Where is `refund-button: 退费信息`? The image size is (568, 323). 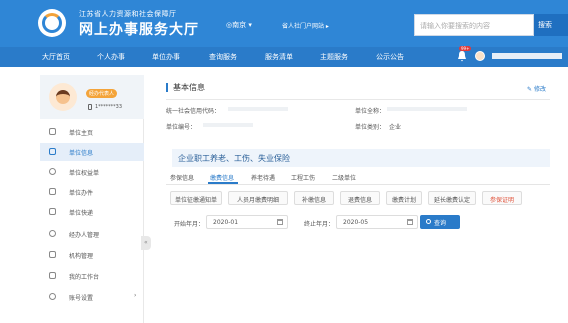
refund-button: 退费信息 is located at coordinates (360, 198).